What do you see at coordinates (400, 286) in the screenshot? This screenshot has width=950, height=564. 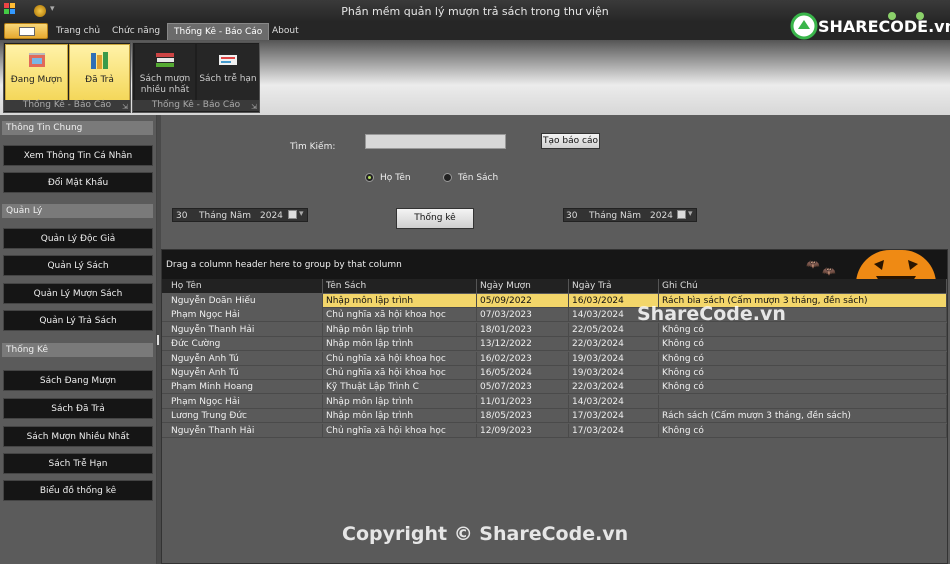 I see `column-header-book: Tên Sách` at bounding box center [400, 286].